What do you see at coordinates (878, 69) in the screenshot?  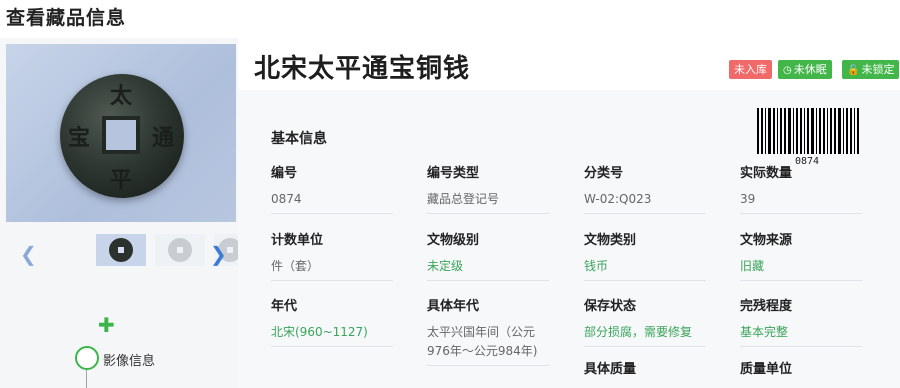 I see `badge-label: 未锁定` at bounding box center [878, 69].